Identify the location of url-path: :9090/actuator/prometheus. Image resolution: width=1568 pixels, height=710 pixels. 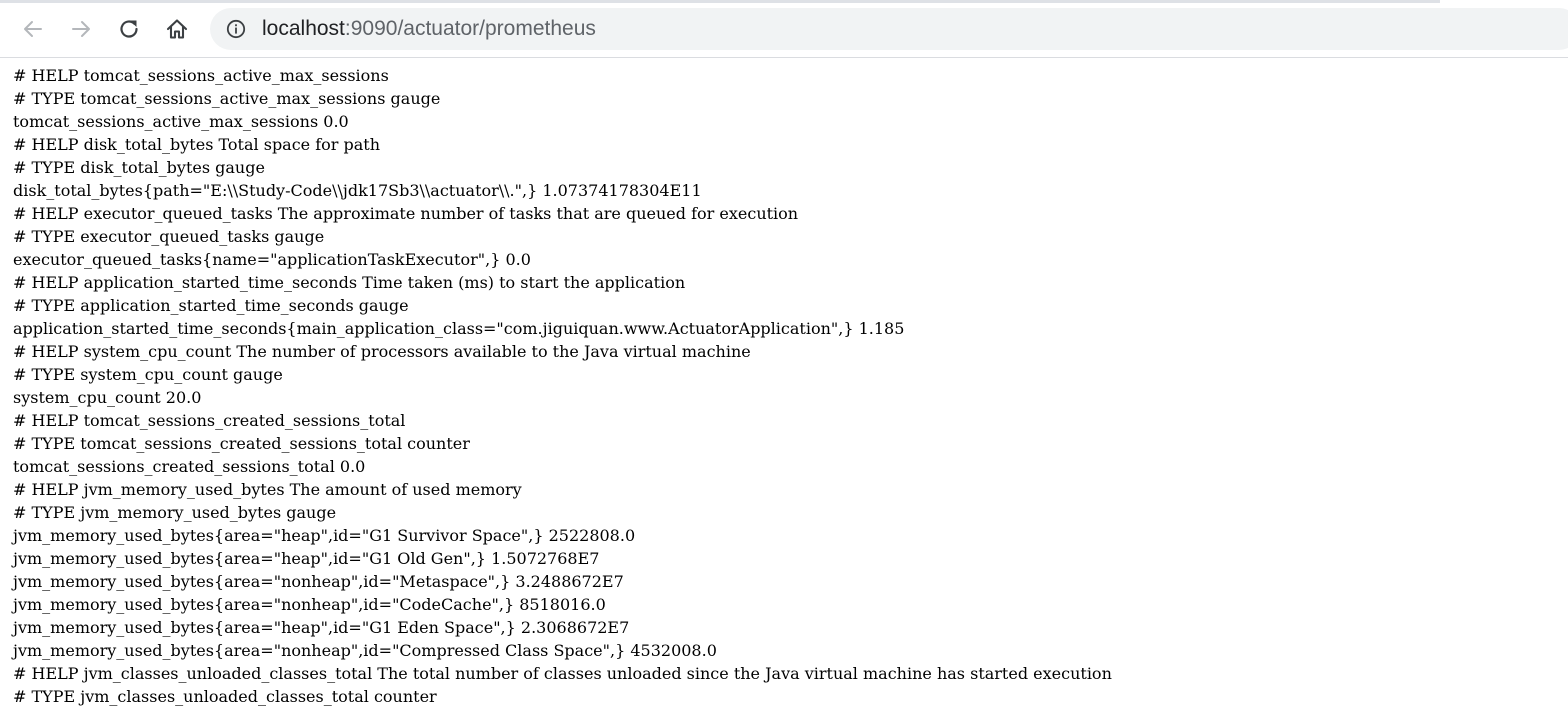
(470, 28).